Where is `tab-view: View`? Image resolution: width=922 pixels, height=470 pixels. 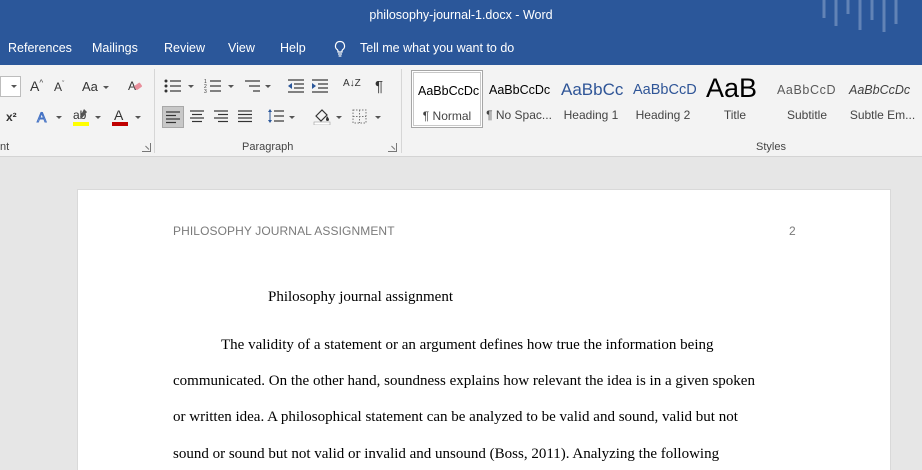
tab-view: View is located at coordinates (241, 48).